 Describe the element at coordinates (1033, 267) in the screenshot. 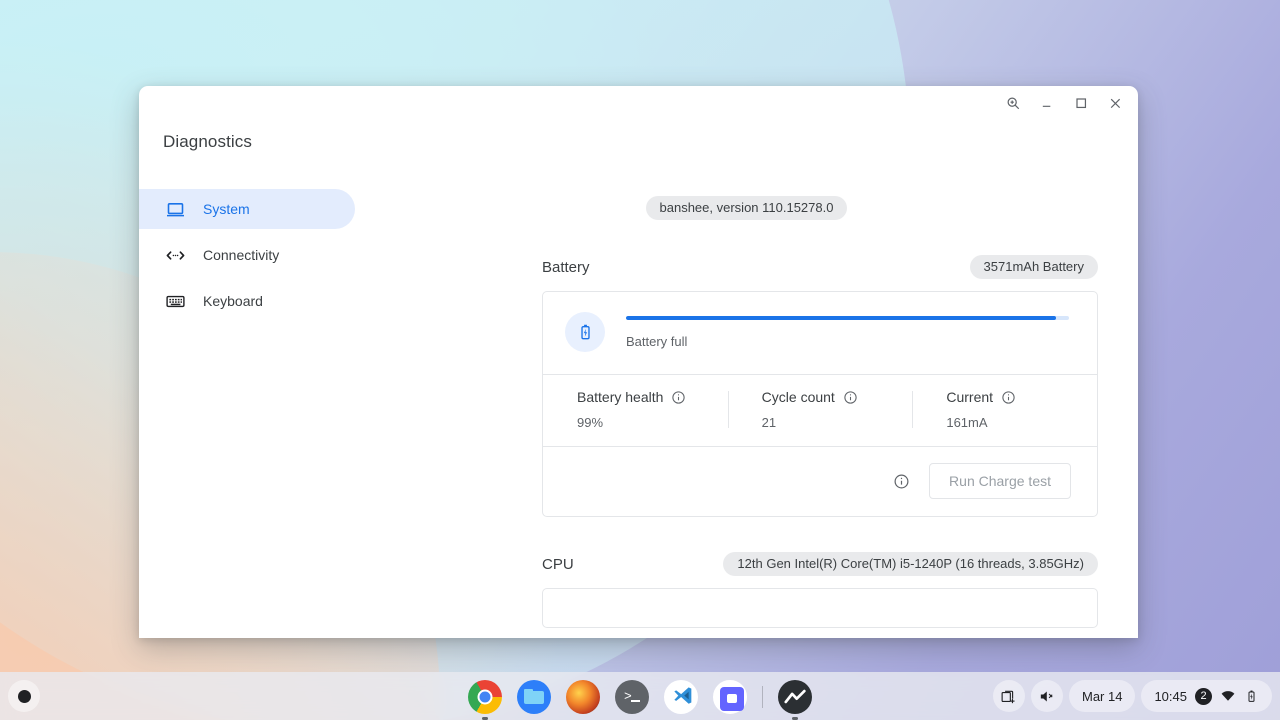

I see `battery-capacity-chip: 3571mAh Battery` at that location.